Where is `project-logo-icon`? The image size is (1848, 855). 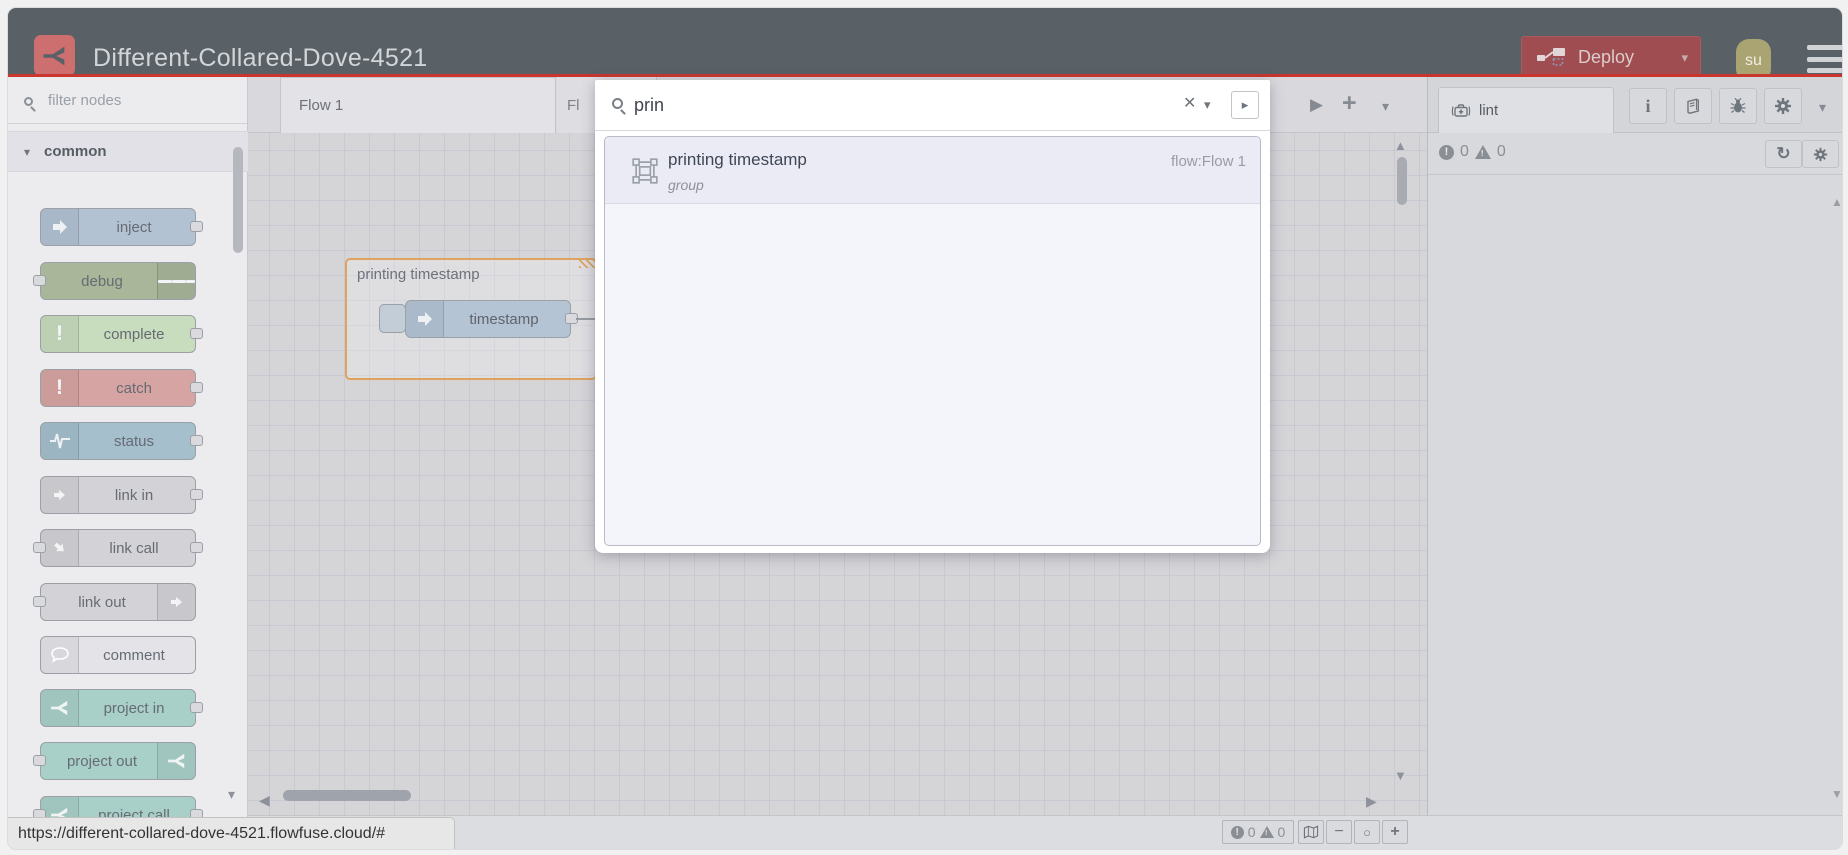 project-logo-icon is located at coordinates (176, 761).